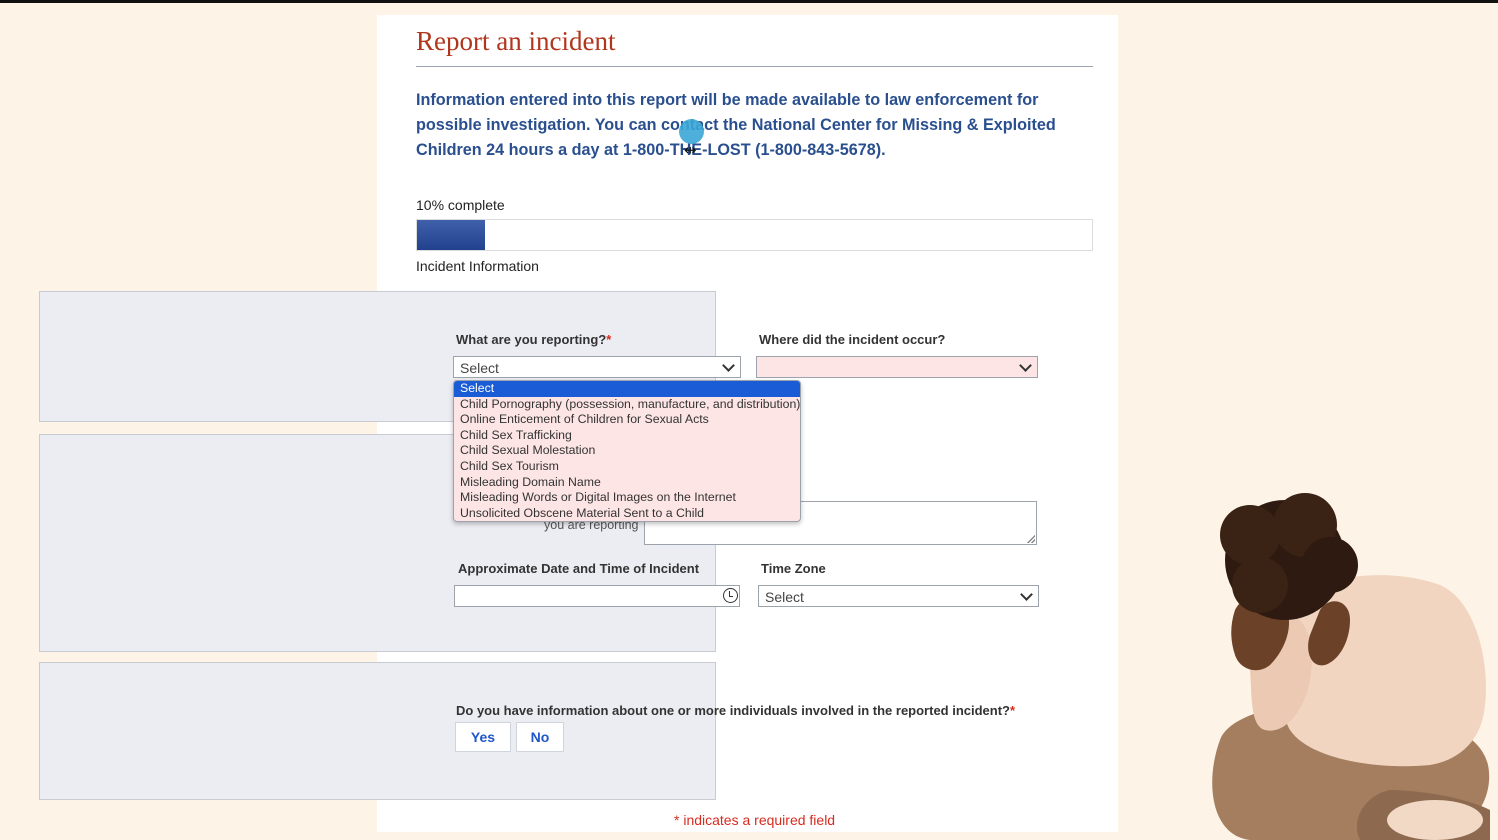 The width and height of the screenshot is (1498, 840). What do you see at coordinates (754, 235) in the screenshot?
I see `progress-bar` at bounding box center [754, 235].